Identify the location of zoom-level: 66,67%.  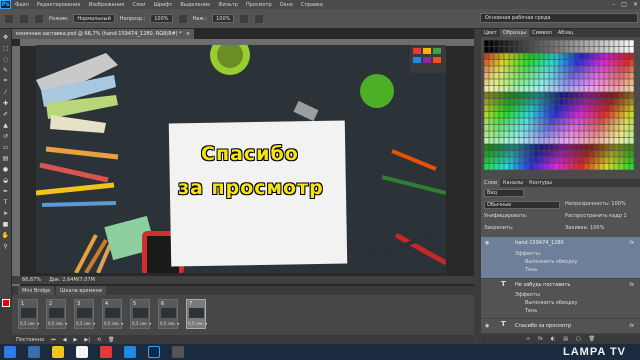
(31, 280).